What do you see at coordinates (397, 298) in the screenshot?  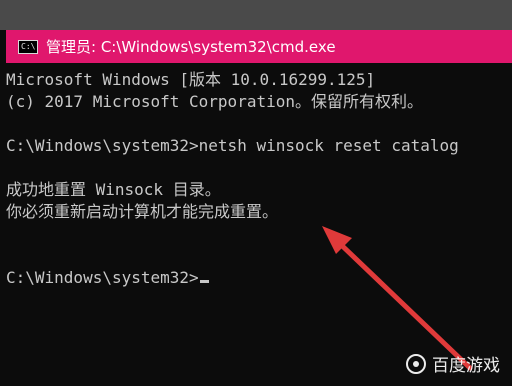 I see `red-arrow-icon` at bounding box center [397, 298].